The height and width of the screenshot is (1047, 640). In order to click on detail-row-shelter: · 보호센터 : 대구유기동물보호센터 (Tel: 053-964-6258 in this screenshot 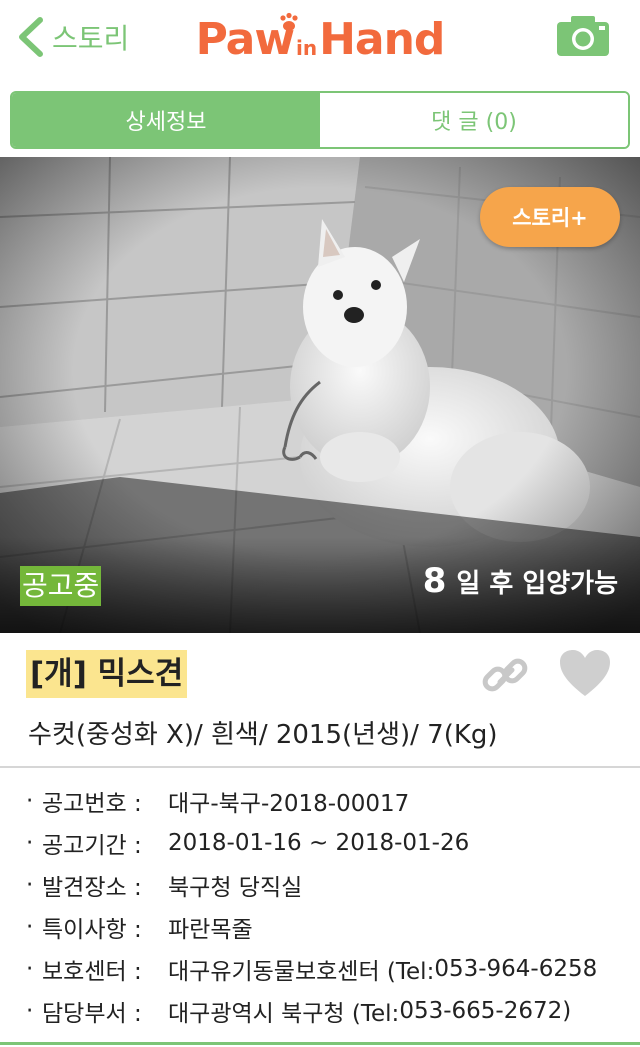, I will do `click(333, 969)`.